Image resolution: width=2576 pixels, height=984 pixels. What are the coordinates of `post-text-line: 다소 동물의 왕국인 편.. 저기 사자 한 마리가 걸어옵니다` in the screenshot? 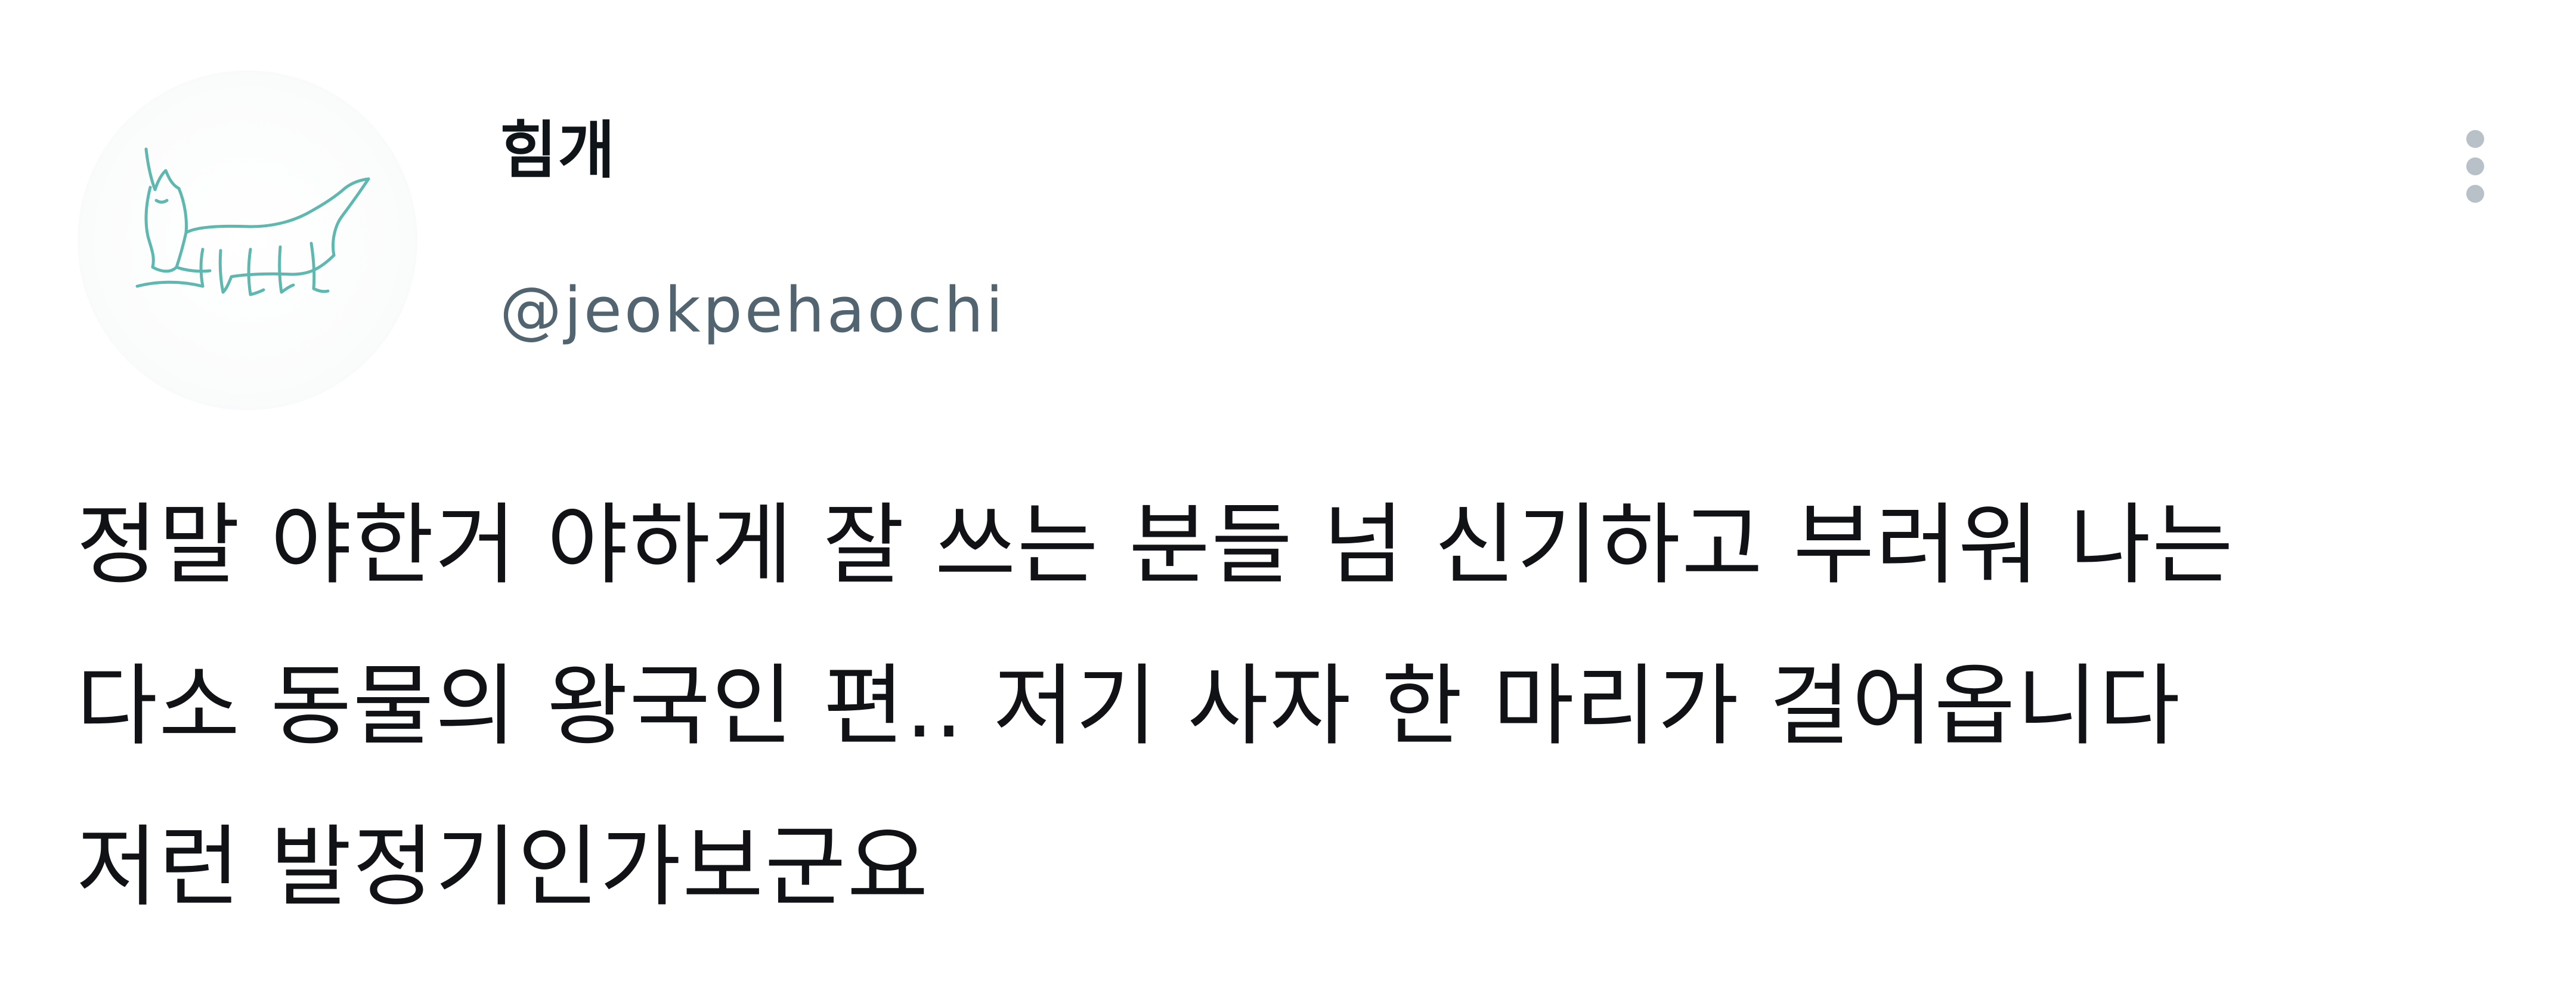 It's located at (1128, 706).